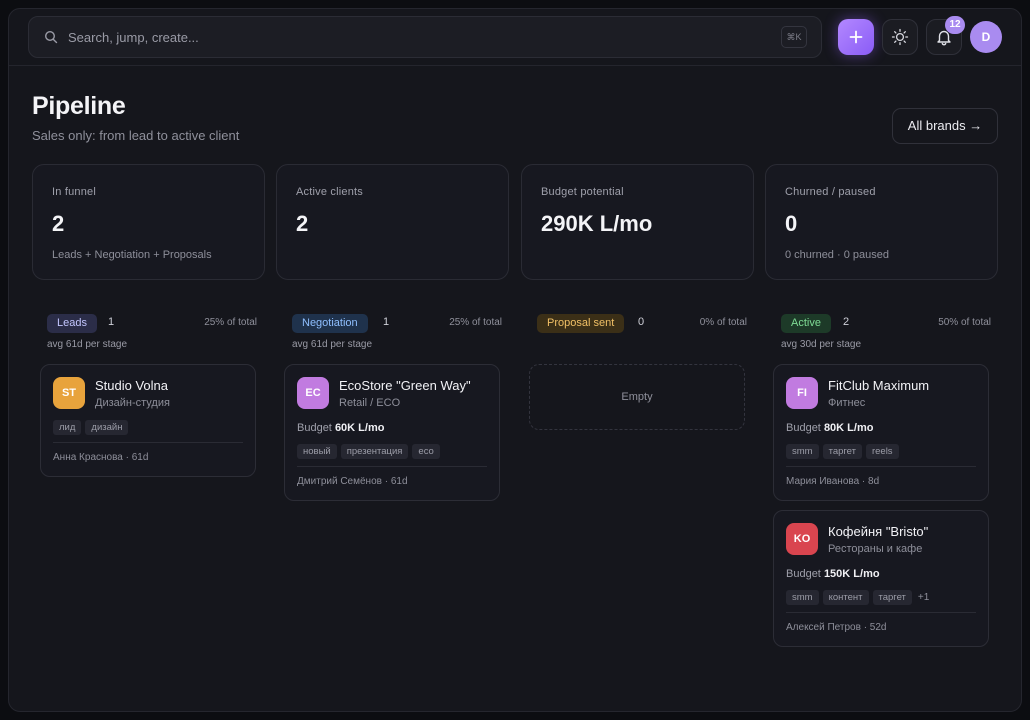 Image resolution: width=1030 pixels, height=720 pixels. What do you see at coordinates (405, 385) in the screenshot?
I see `client-name: EcoStore "Green Way"` at bounding box center [405, 385].